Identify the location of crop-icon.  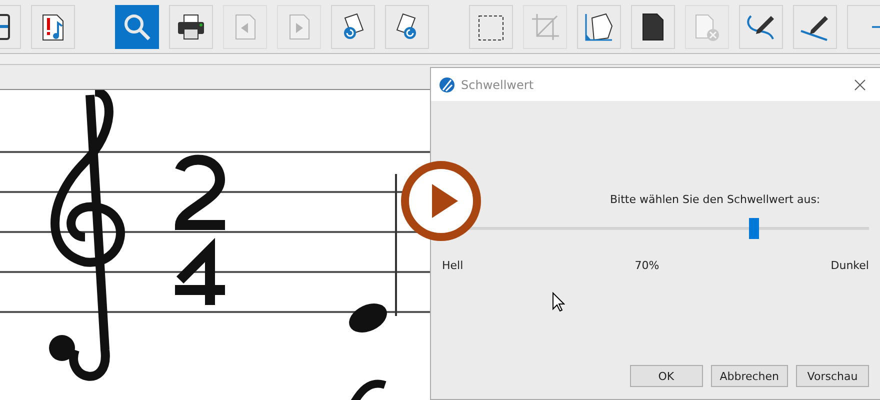
(545, 27).